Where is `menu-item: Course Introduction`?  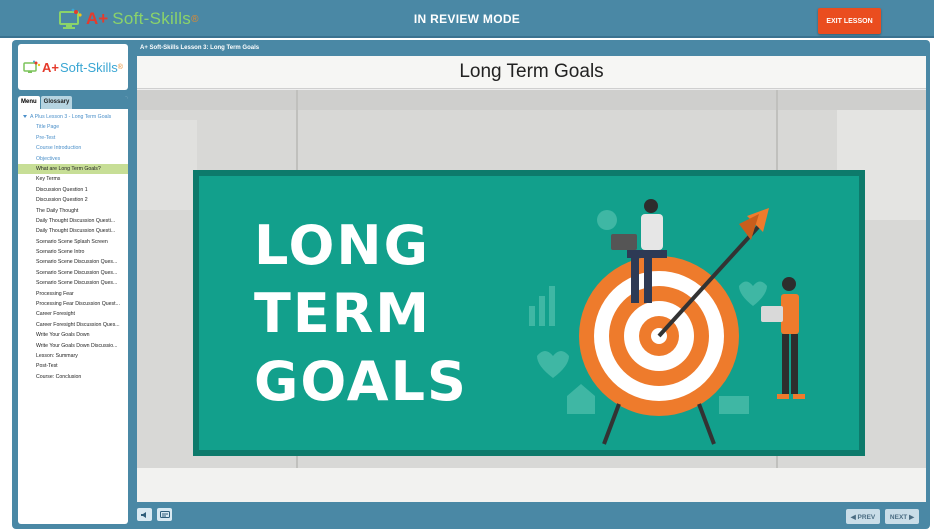
menu-item: Course Introduction is located at coordinates (73, 148).